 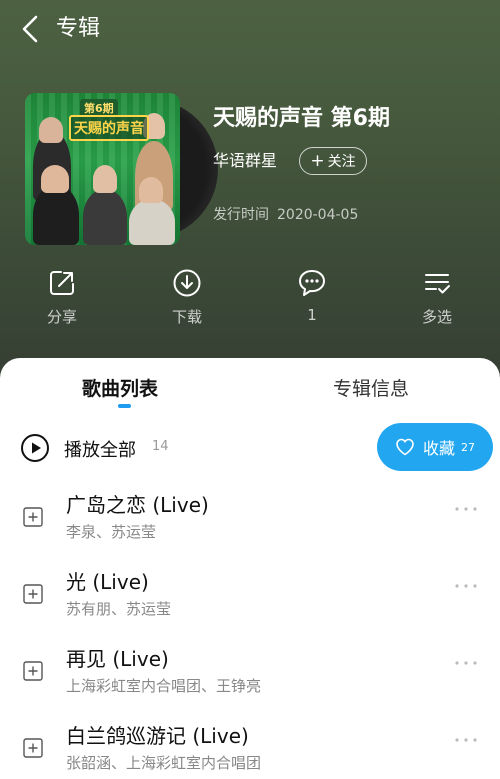 What do you see at coordinates (245, 161) in the screenshot?
I see `album-artist: 华语群星` at bounding box center [245, 161].